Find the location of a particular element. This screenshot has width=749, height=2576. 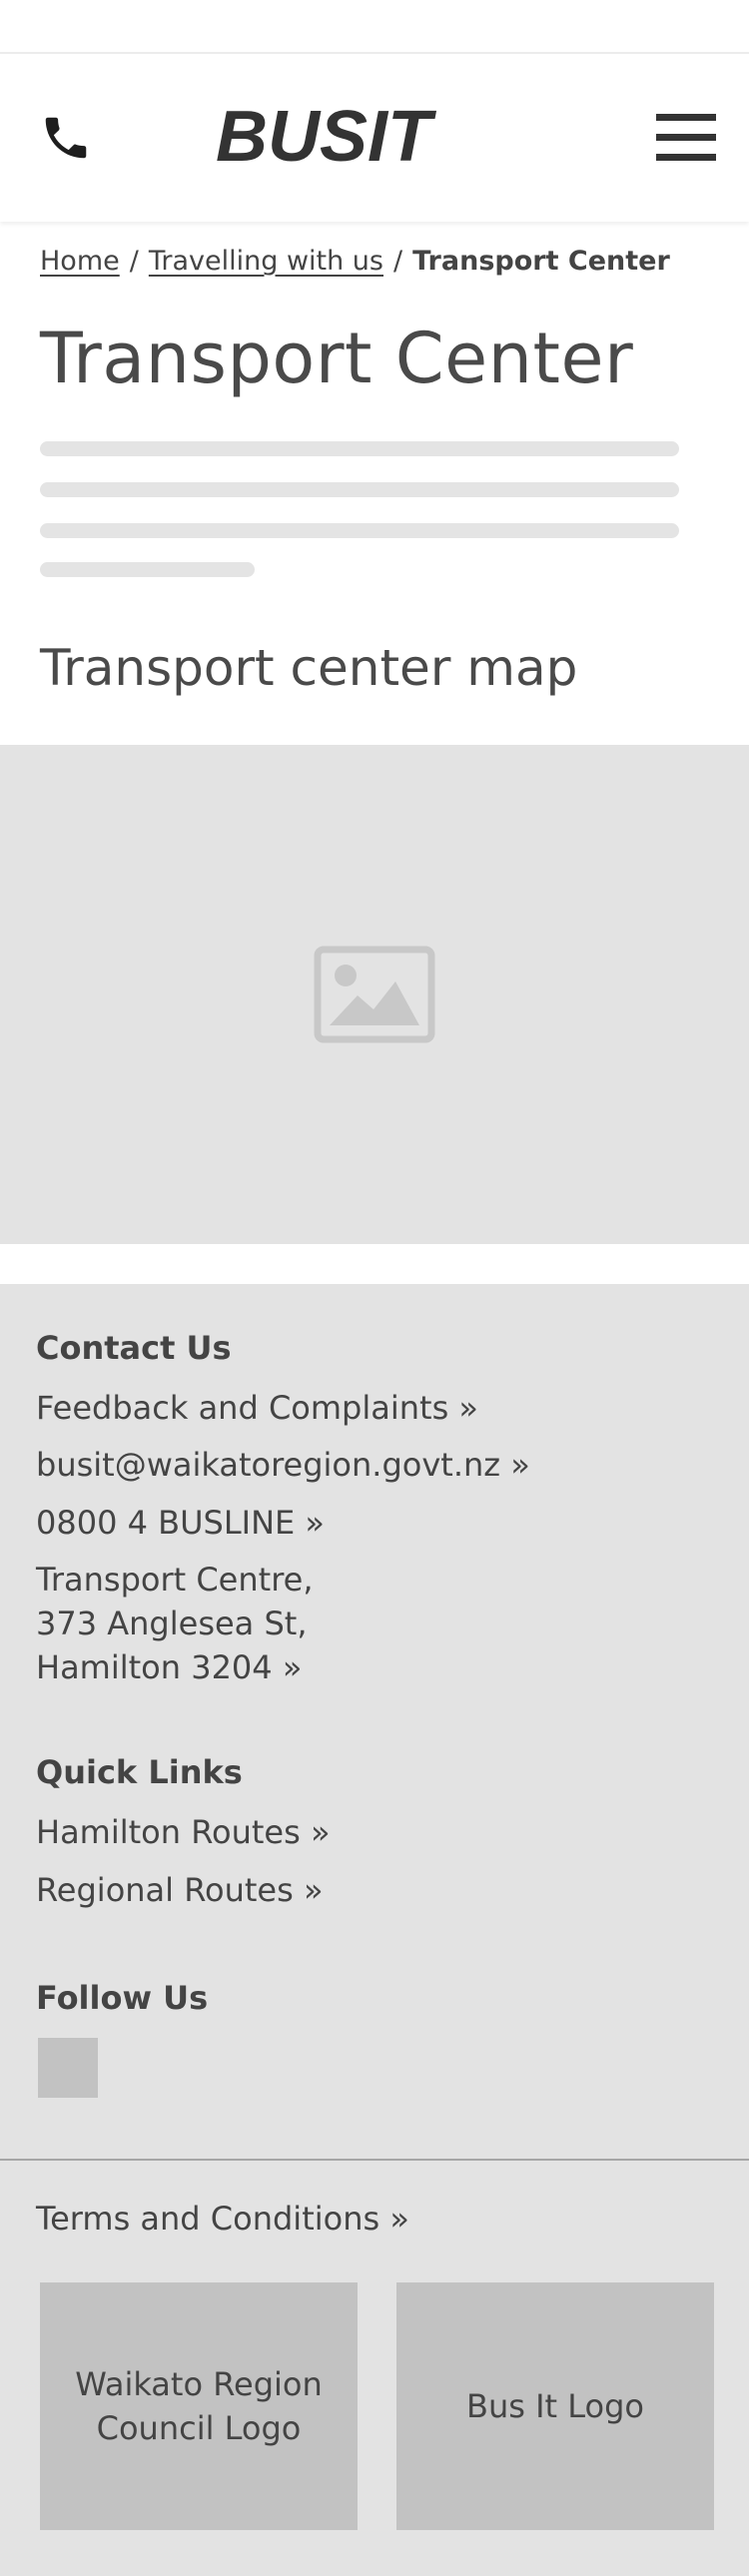

logo-text: BUSIT is located at coordinates (326, 138).